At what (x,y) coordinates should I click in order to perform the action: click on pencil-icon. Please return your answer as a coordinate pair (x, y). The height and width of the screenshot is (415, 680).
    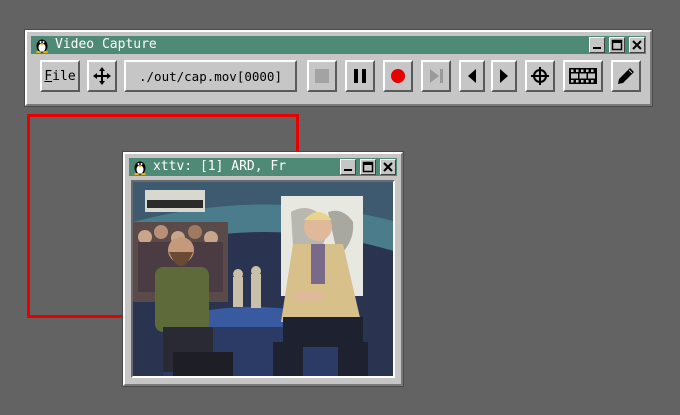
    Looking at the image, I should click on (626, 76).